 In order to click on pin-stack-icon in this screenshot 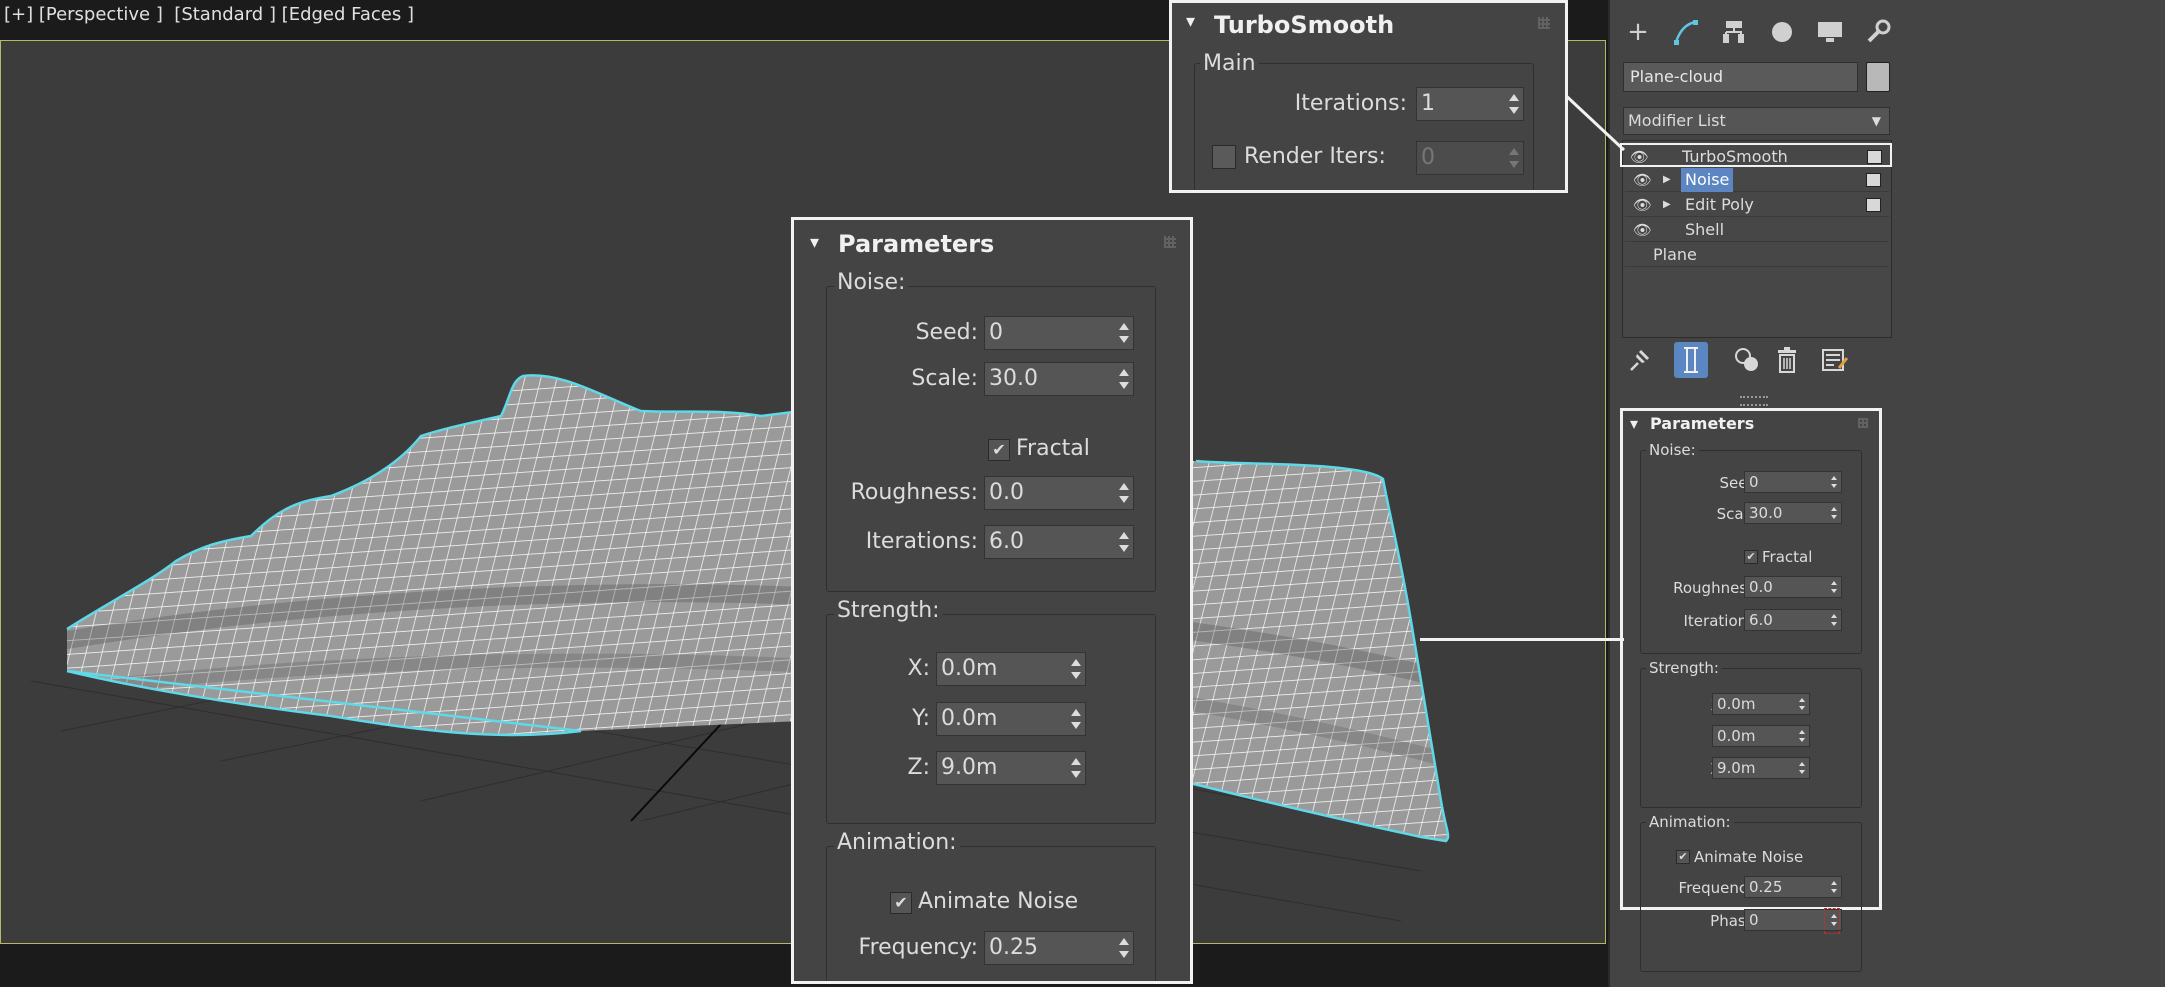, I will do `click(1639, 360)`.